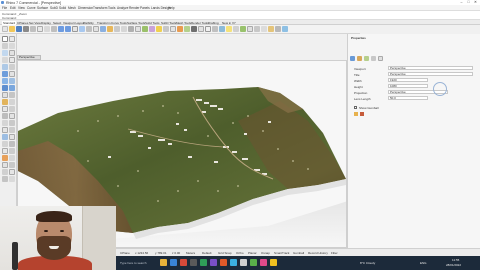  What do you see at coordinates (72, 8) in the screenshot?
I see `menu-mesh: Mesh` at bounding box center [72, 8].